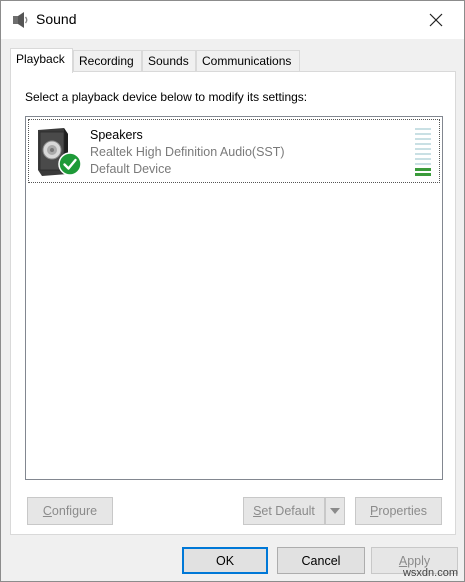 Image resolution: width=465 pixels, height=582 pixels. I want to click on close-icon, so click(436, 20).